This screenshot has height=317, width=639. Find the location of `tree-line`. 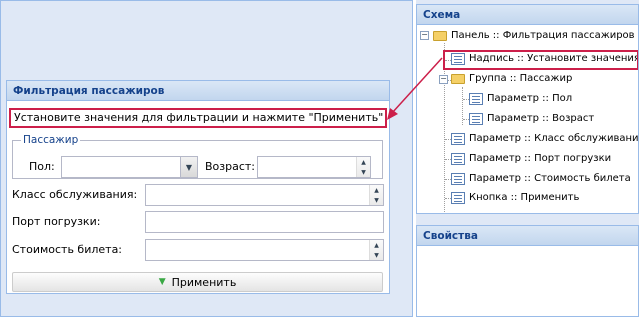

tree-line is located at coordinates (444, 128).